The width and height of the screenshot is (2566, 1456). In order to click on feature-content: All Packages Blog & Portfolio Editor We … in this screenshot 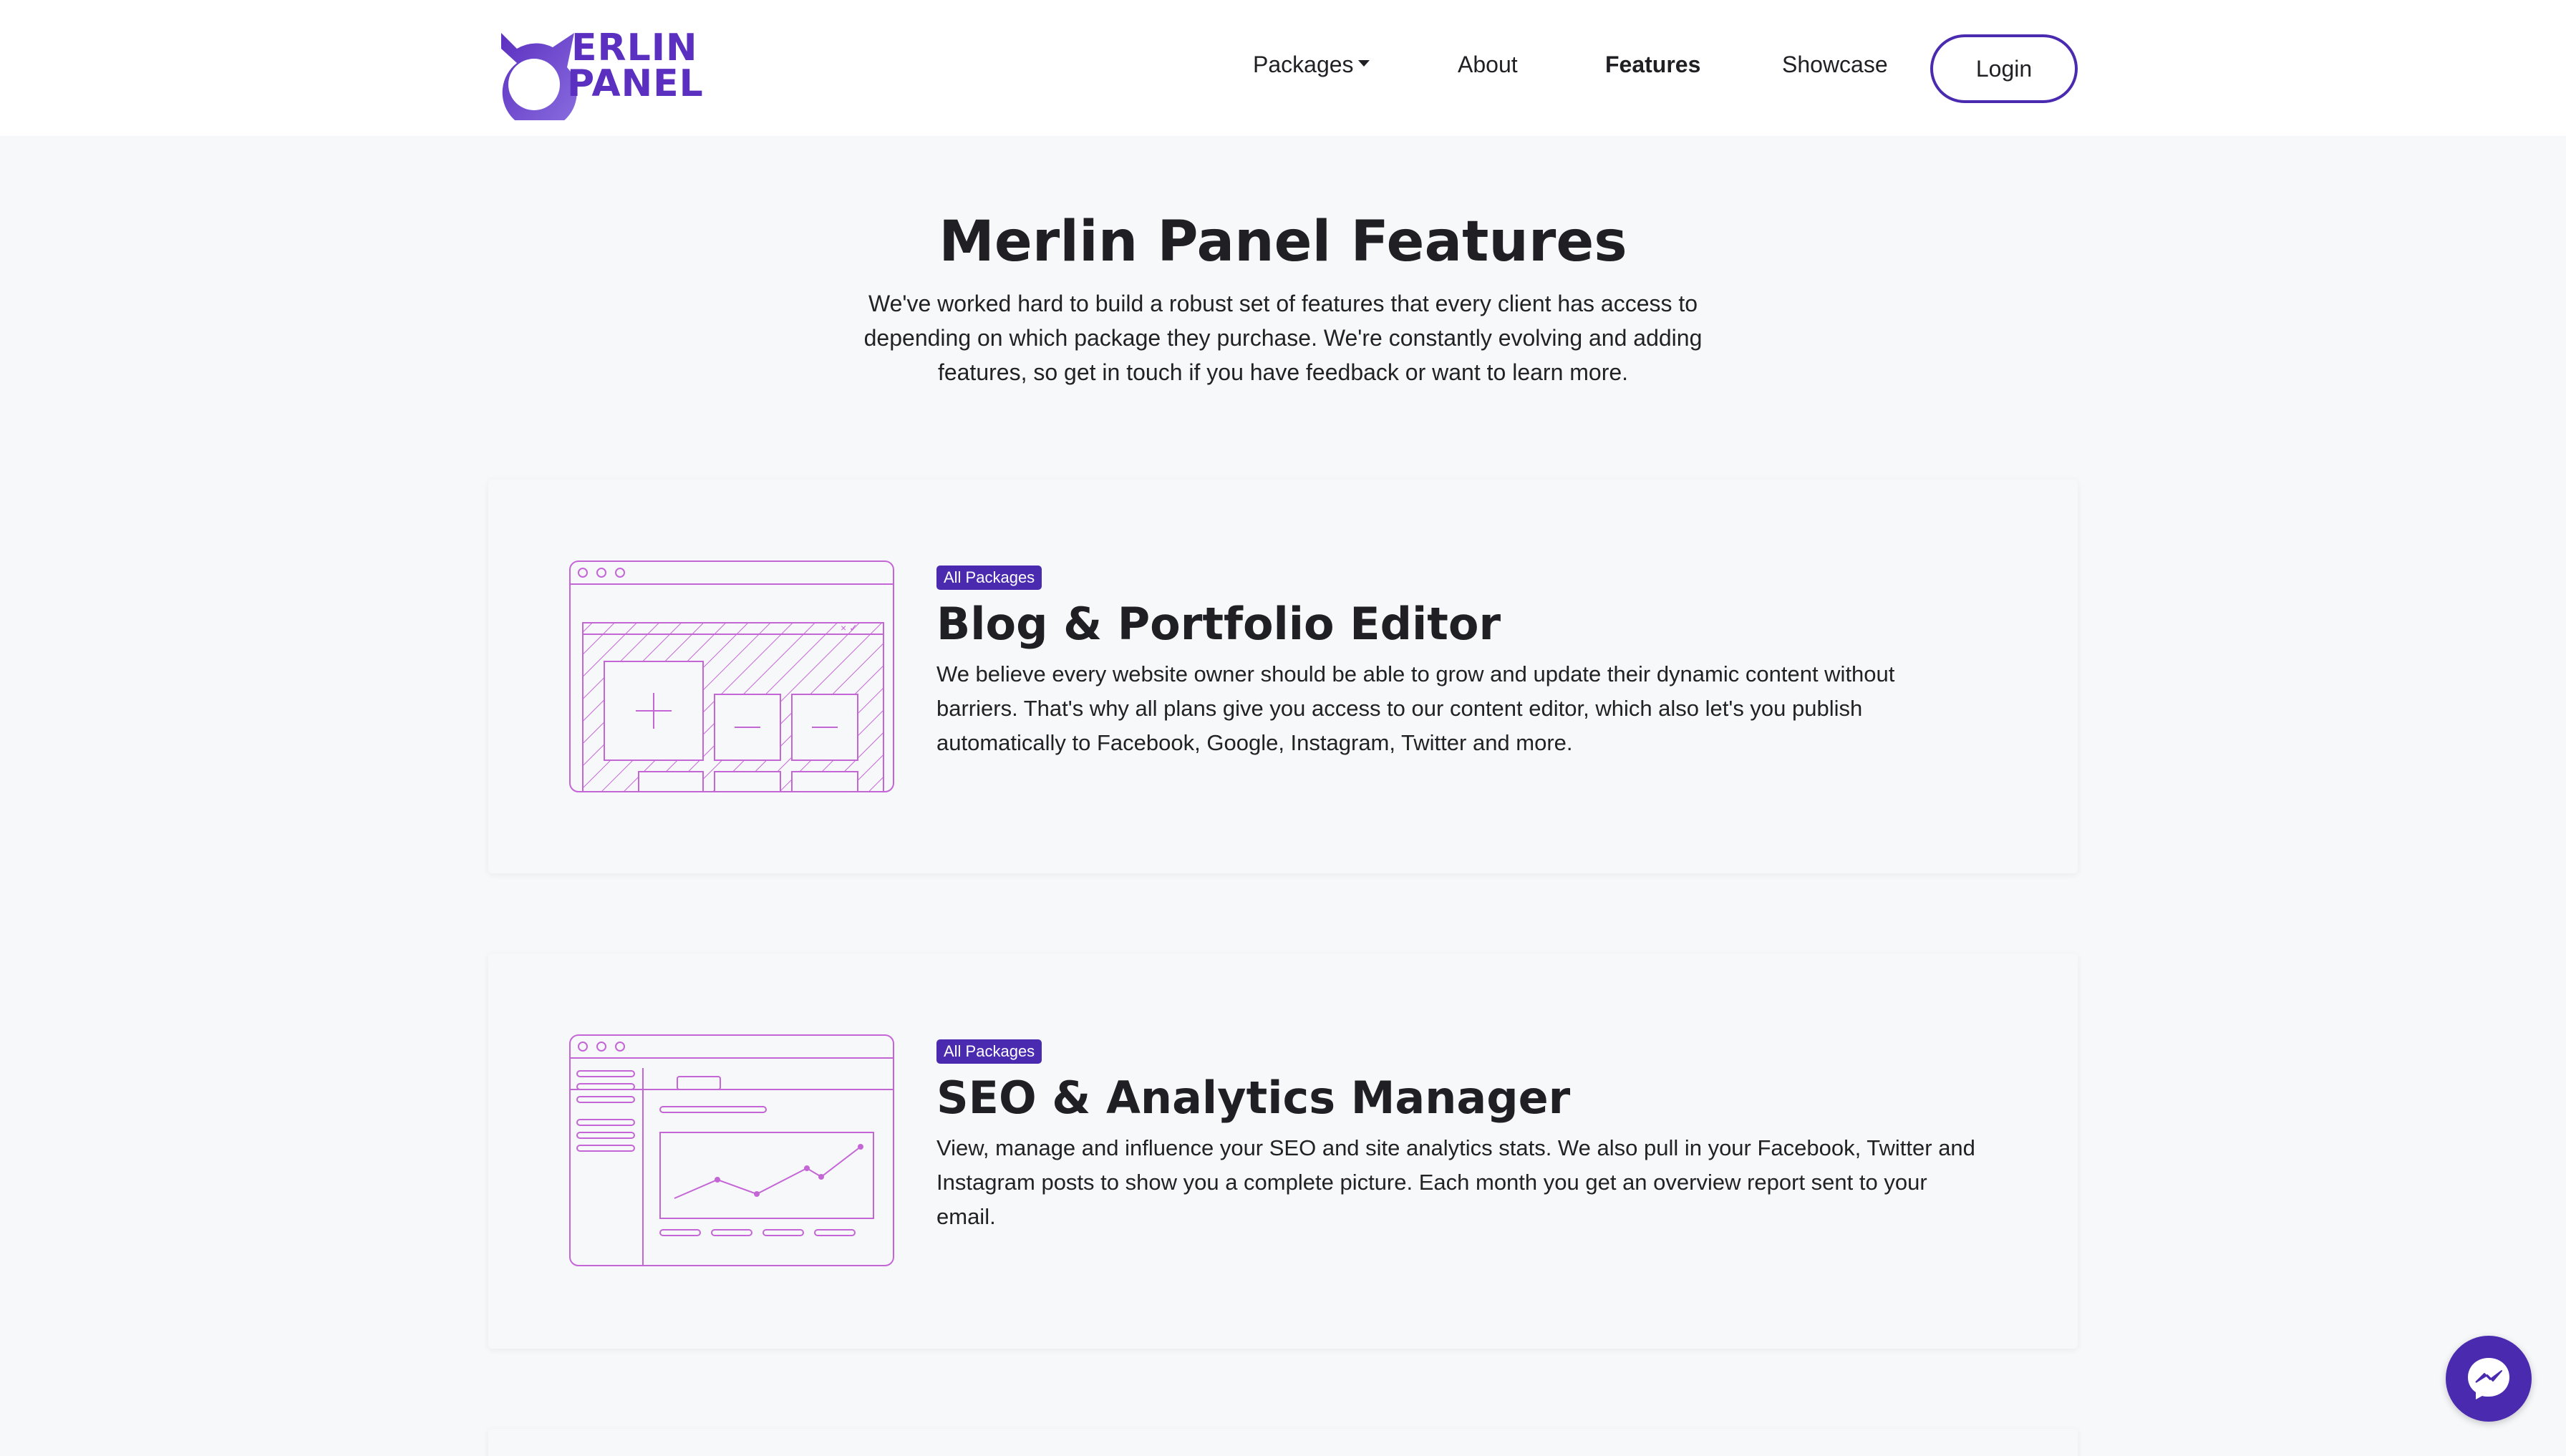, I will do `click(1459, 663)`.